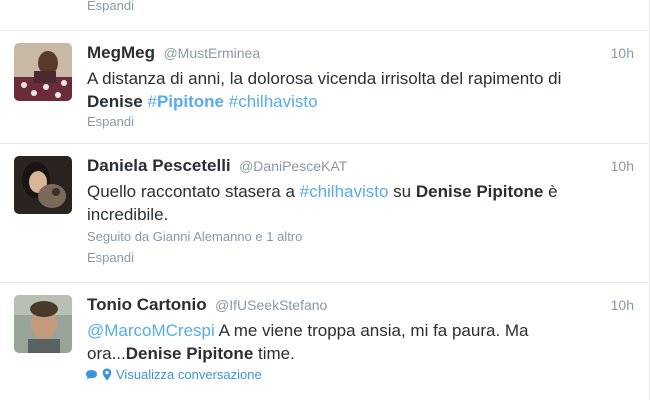  I want to click on user-name: Daniela Pescetelli, so click(159, 165).